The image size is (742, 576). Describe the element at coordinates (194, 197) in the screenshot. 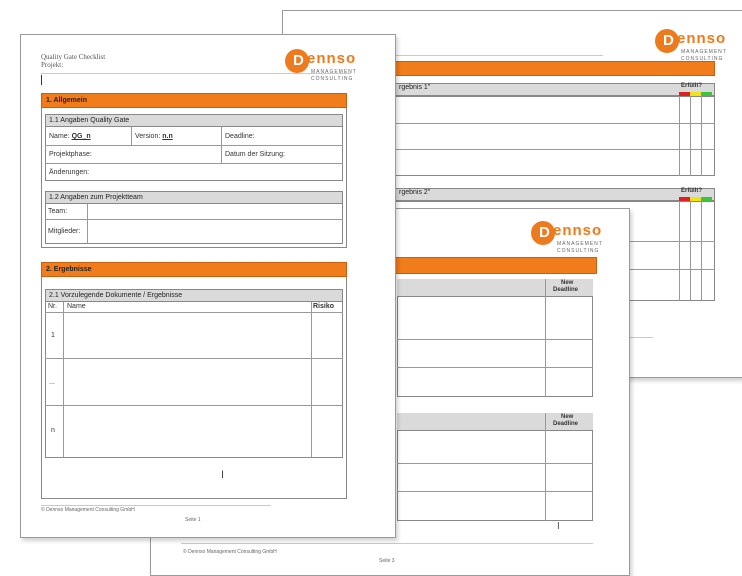

I see `sub-1-2-header: 1.2 Angaben zum Projektteam` at that location.